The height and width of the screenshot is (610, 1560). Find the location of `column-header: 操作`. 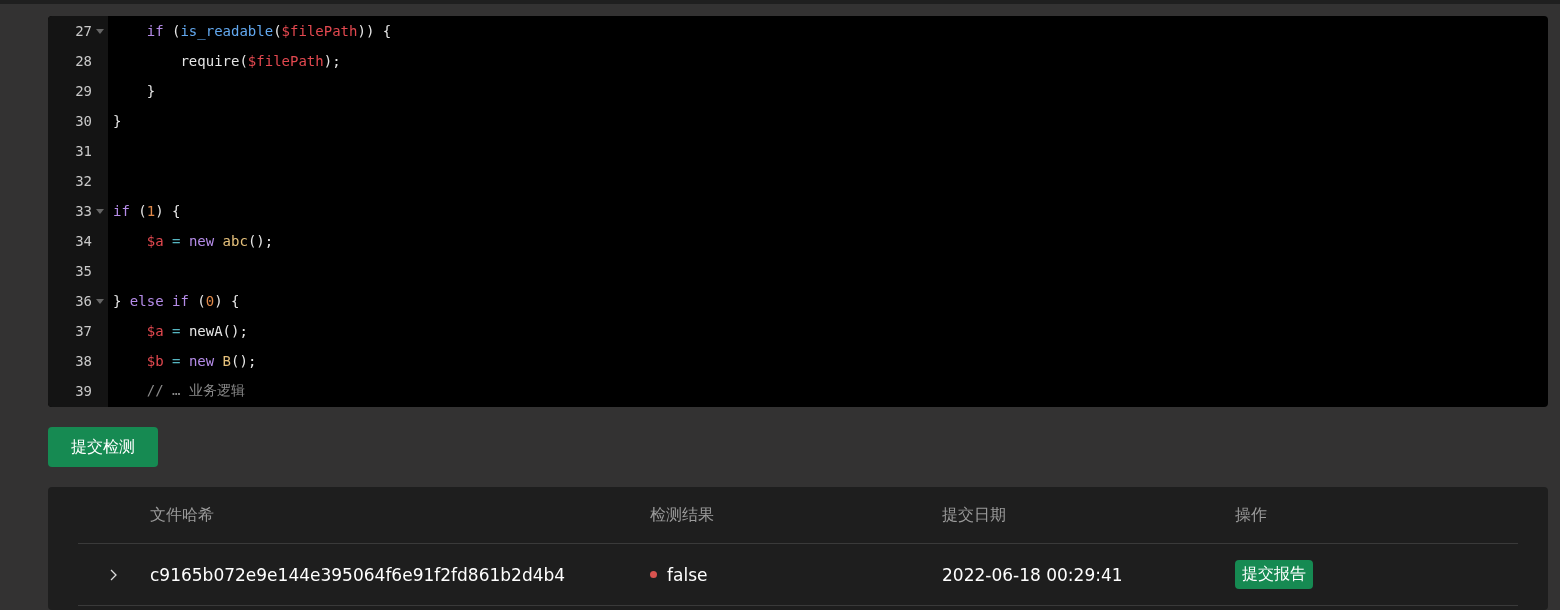

column-header: 操作 is located at coordinates (1251, 515).